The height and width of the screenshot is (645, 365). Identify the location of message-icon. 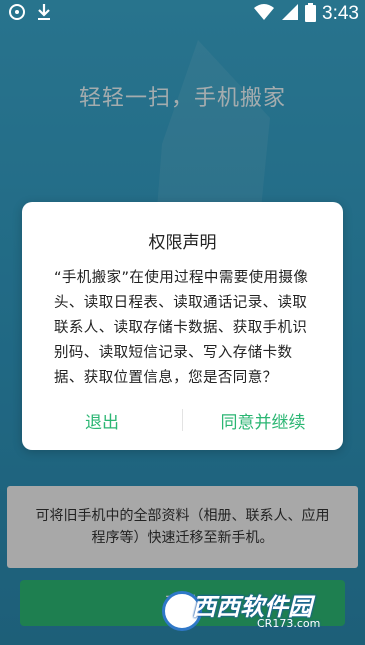
(17, 14).